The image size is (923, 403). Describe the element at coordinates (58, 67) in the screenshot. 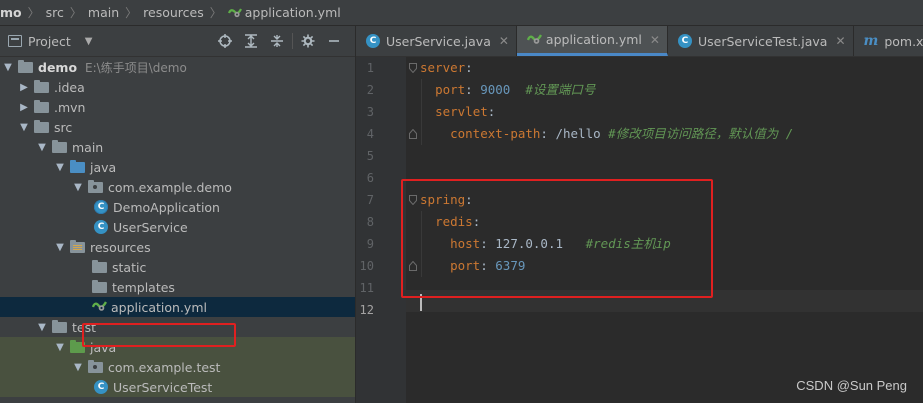

I see `tree-item-label: demo` at that location.